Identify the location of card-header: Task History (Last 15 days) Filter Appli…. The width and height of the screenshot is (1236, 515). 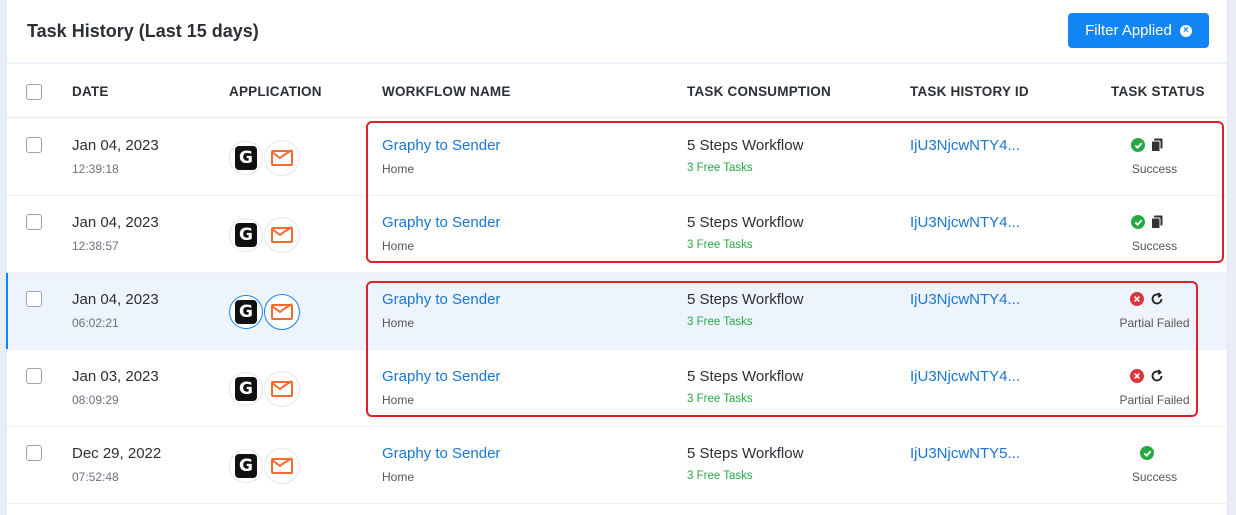
(617, 32).